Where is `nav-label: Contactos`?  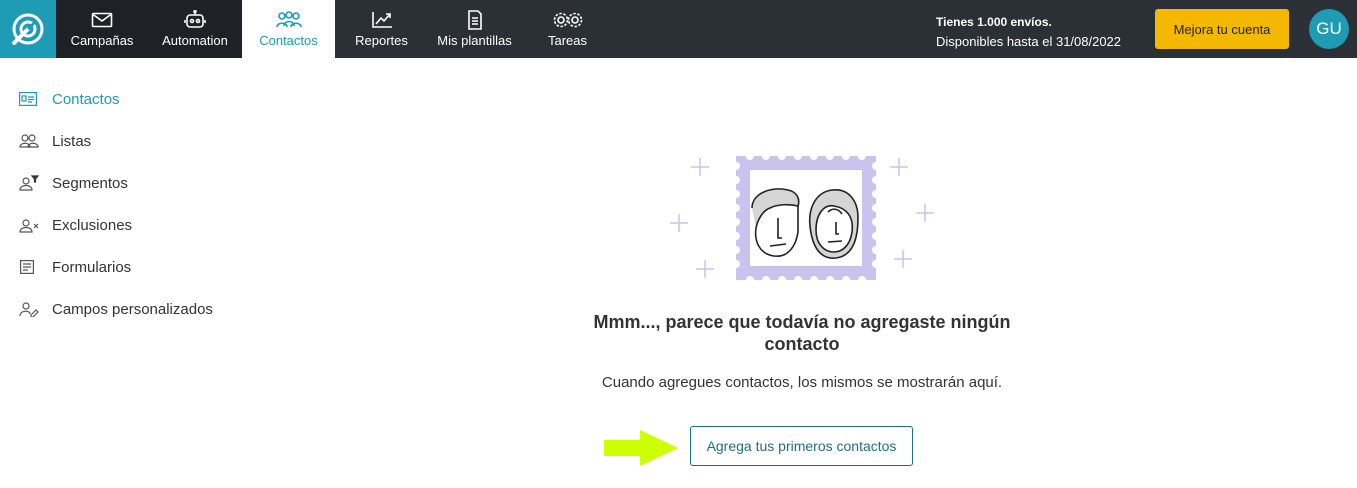
nav-label: Contactos is located at coordinates (288, 40).